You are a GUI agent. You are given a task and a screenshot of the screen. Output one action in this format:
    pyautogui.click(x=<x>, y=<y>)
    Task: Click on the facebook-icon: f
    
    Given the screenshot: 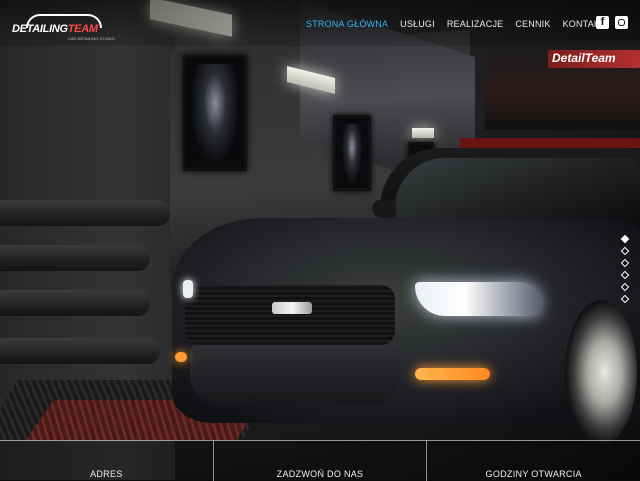 What is the action you would take?
    pyautogui.click(x=602, y=22)
    